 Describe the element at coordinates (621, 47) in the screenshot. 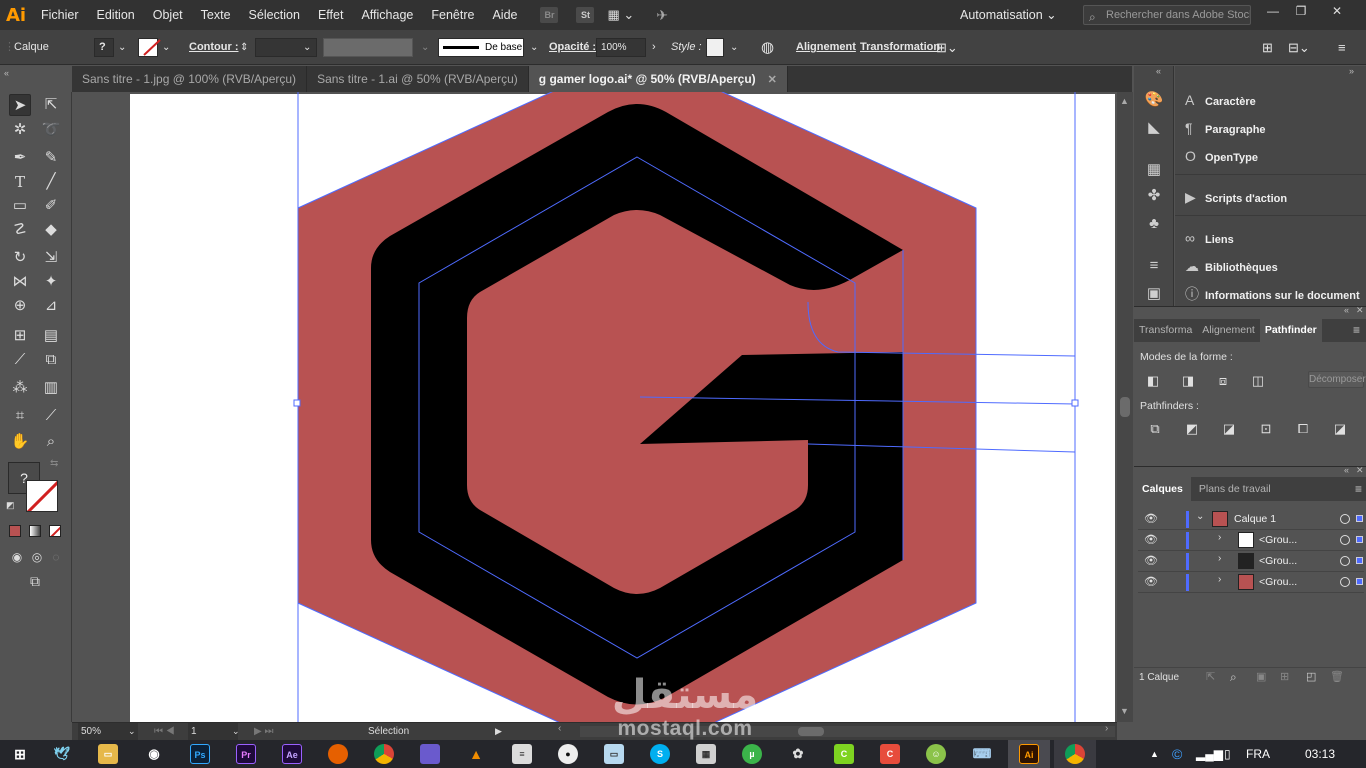

I see `opacity-input: 100%` at that location.